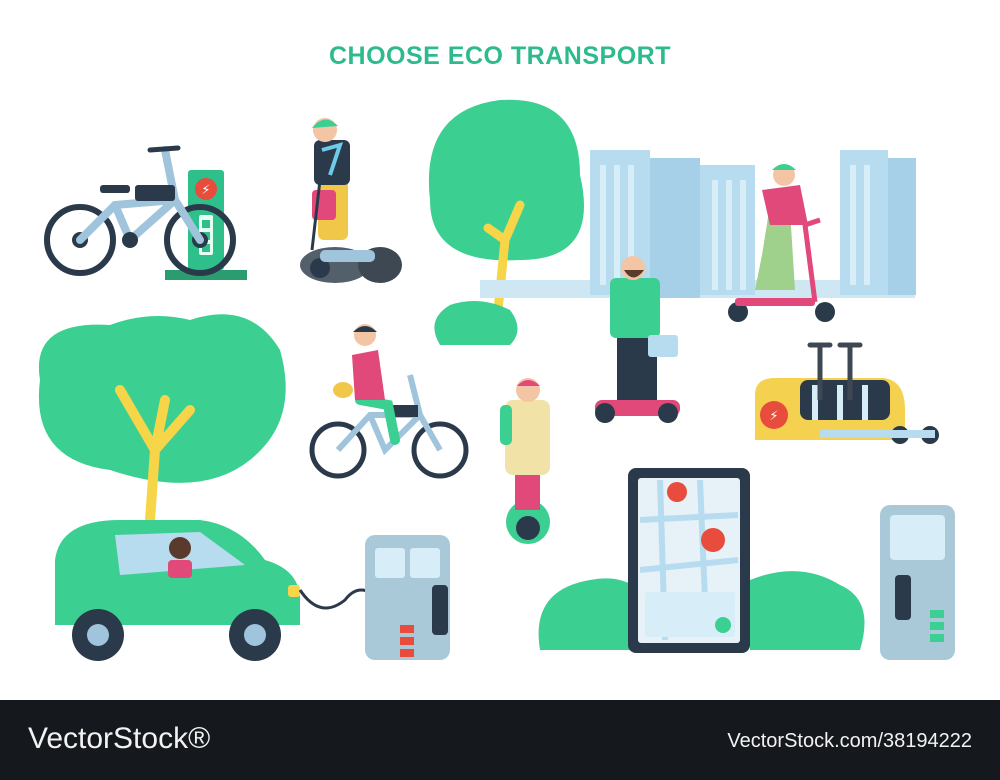 The height and width of the screenshot is (780, 1000). What do you see at coordinates (847, 393) in the screenshot?
I see `scooter-docking-station: ⚡` at bounding box center [847, 393].